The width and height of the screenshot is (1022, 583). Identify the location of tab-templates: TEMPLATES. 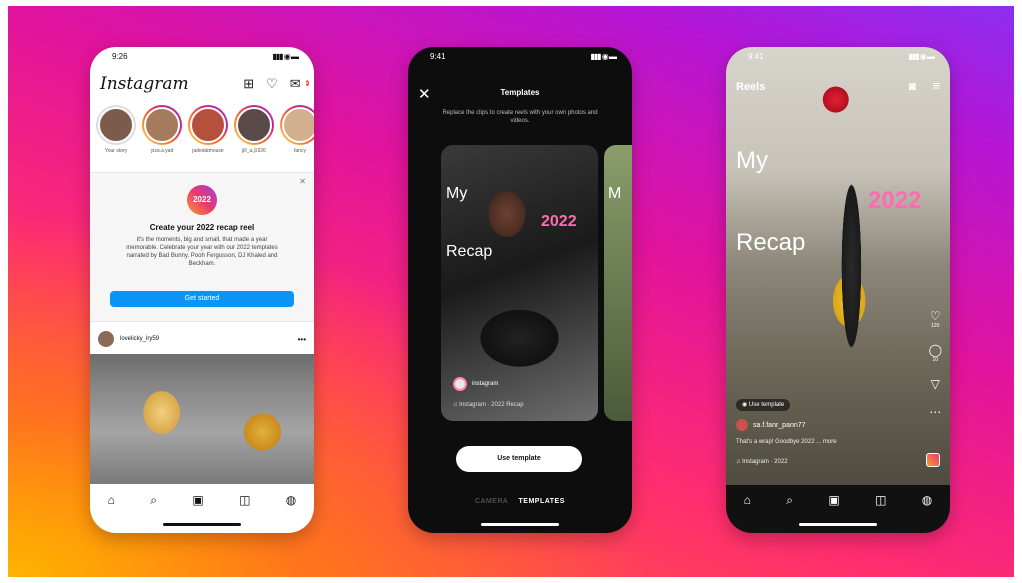
(542, 501).